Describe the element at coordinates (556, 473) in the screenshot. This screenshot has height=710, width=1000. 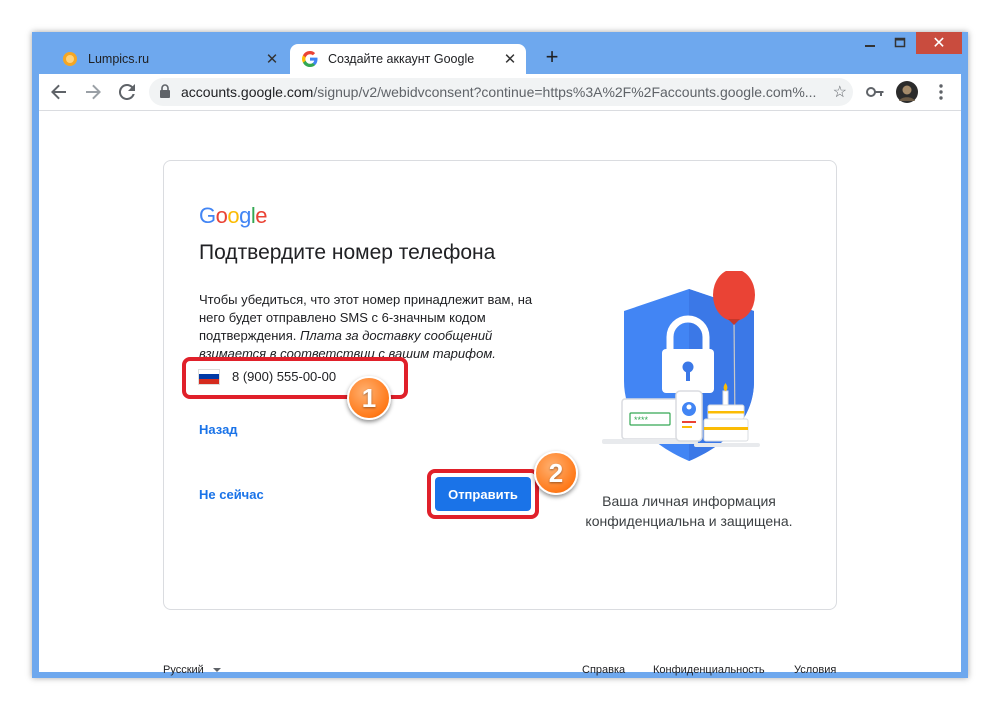
I see `step-marker-2: 2` at that location.